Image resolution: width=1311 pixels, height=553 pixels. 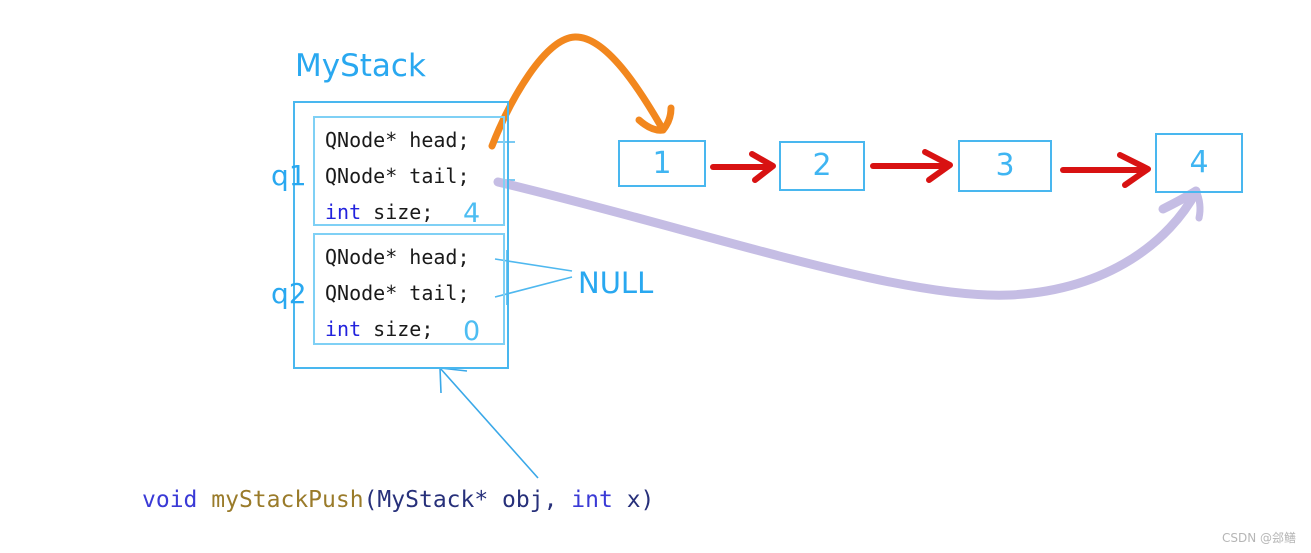 What do you see at coordinates (489, 423) in the screenshot?
I see `obj-pointer-arrow` at bounding box center [489, 423].